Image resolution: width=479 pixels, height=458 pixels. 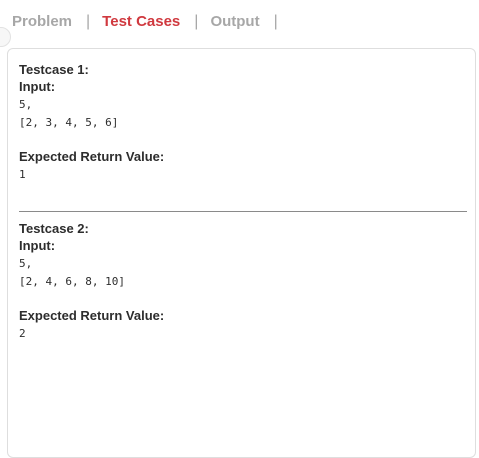 I want to click on tab-test-cases: Test Cases, so click(x=141, y=22).